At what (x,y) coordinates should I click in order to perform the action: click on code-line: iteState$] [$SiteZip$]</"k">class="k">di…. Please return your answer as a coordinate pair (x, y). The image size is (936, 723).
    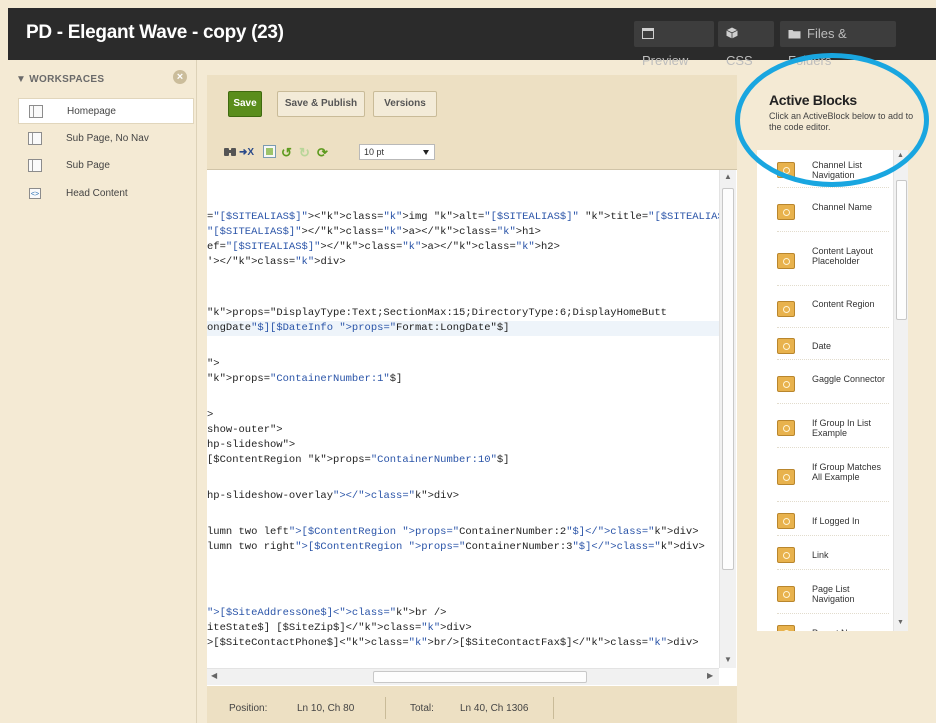
    Looking at the image, I should click on (339, 628).